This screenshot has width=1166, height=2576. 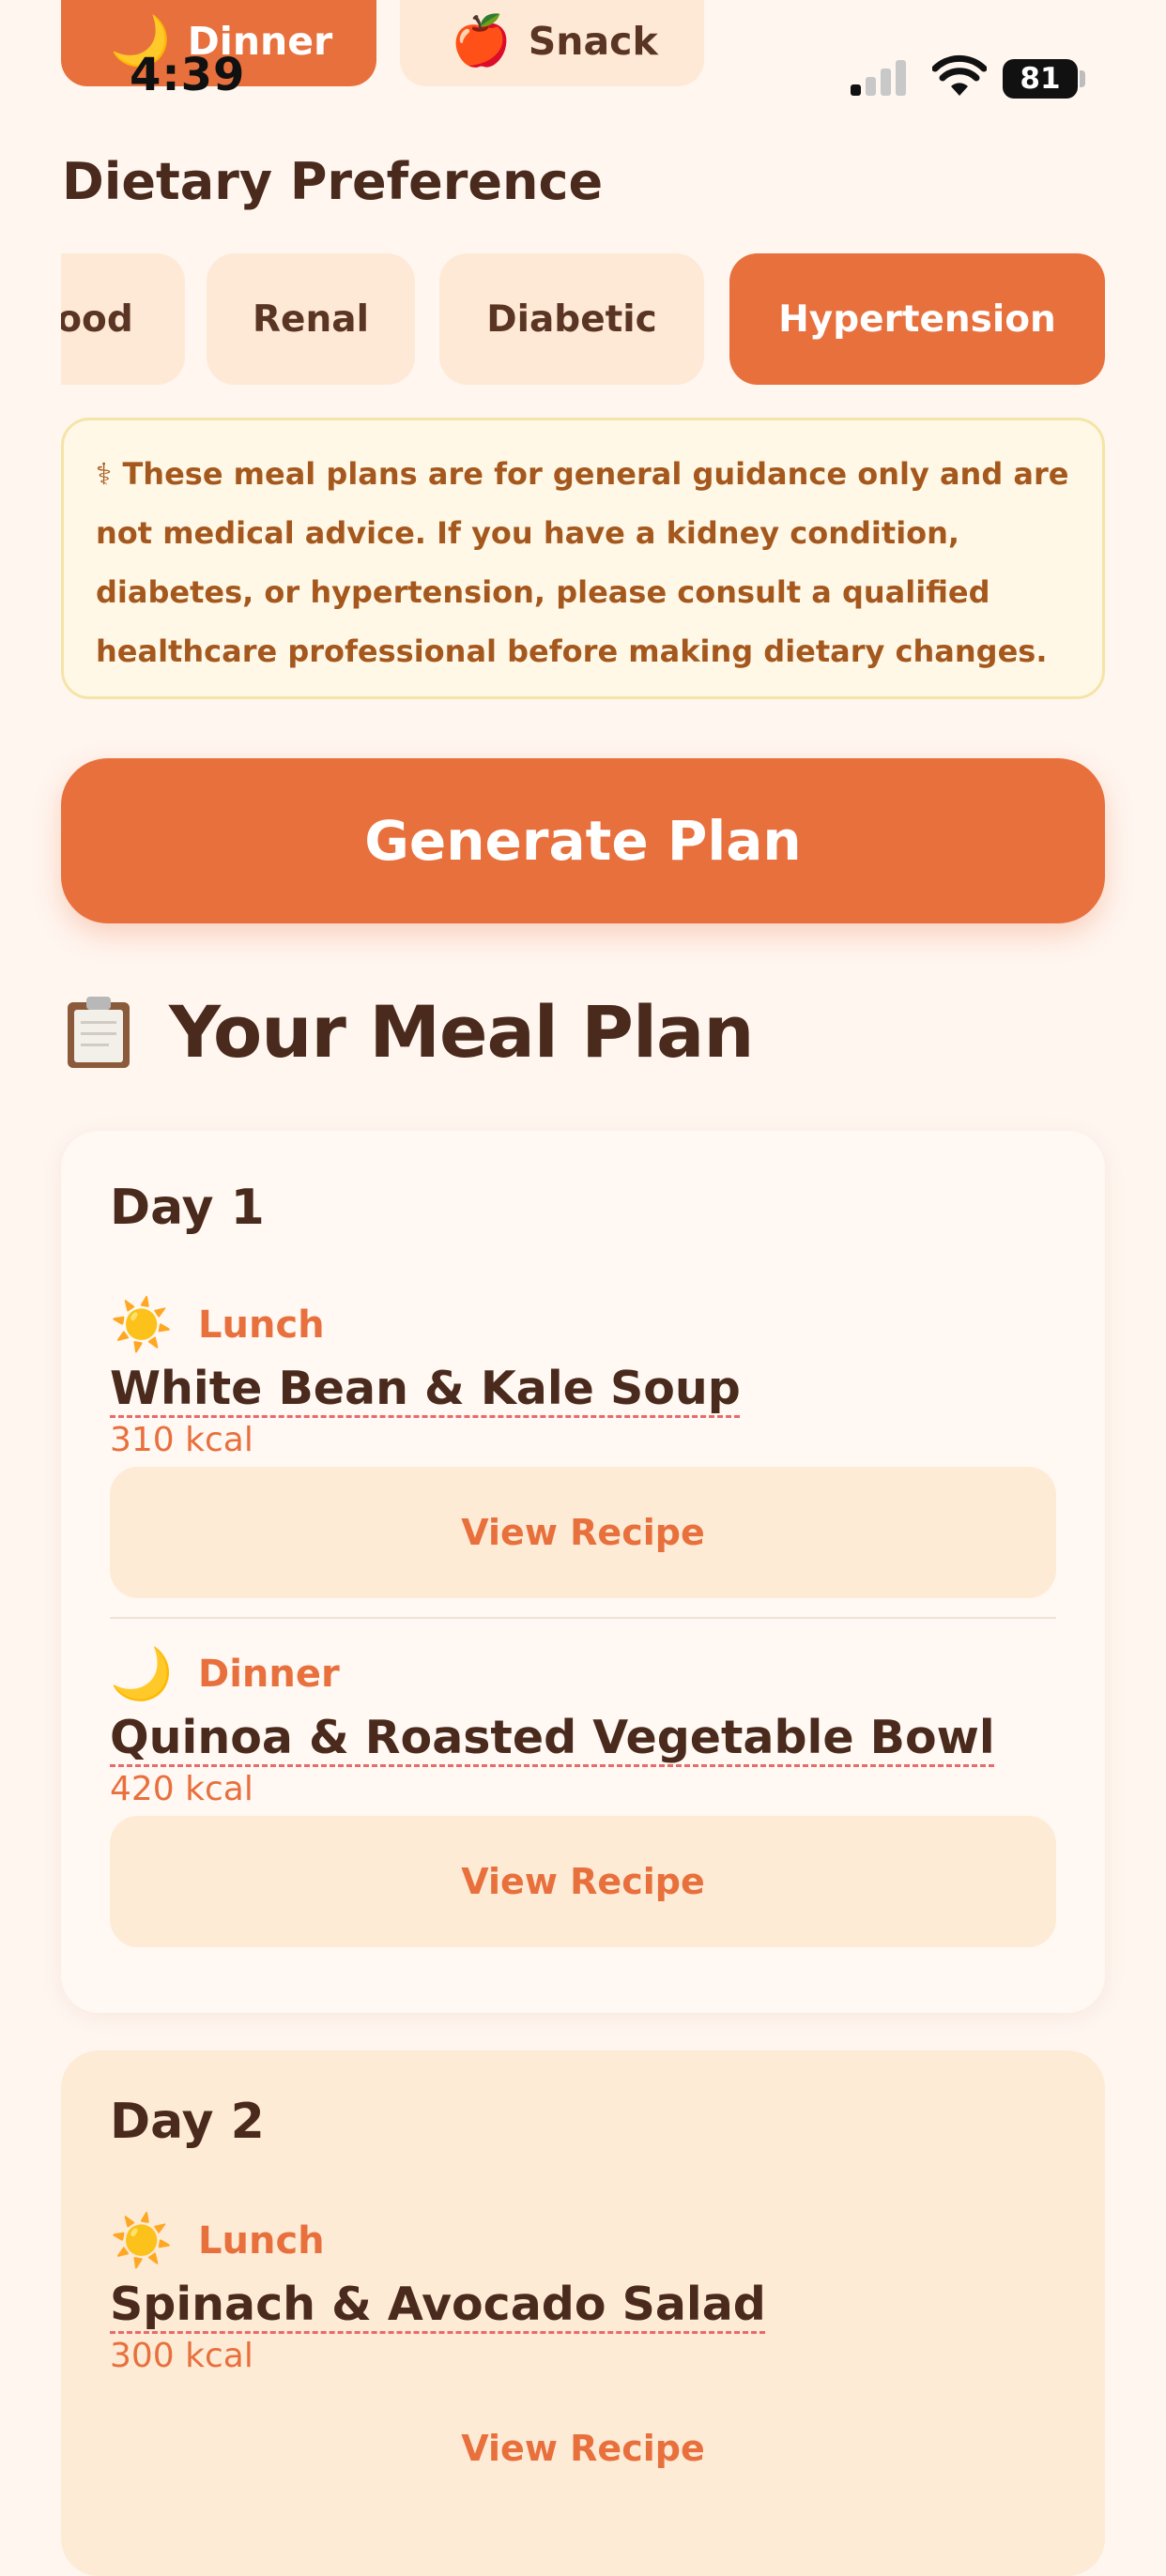 I want to click on meal-name: Quinoa & Roasted Vegetable Bowl, so click(x=552, y=1737).